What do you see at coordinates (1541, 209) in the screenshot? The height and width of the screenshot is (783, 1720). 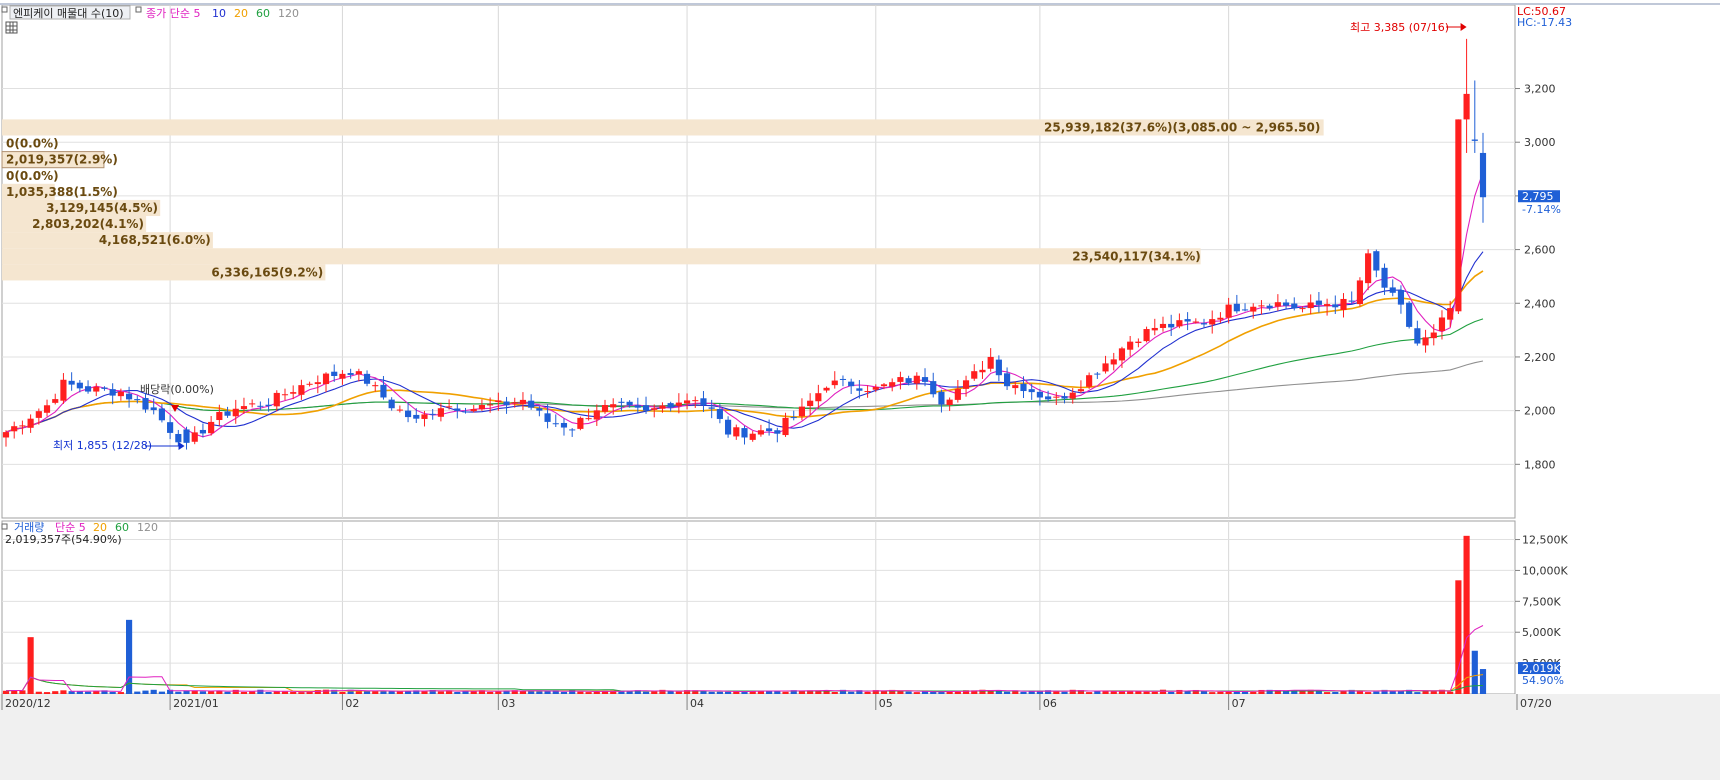 I see `current-price-change: -7.14%` at bounding box center [1541, 209].